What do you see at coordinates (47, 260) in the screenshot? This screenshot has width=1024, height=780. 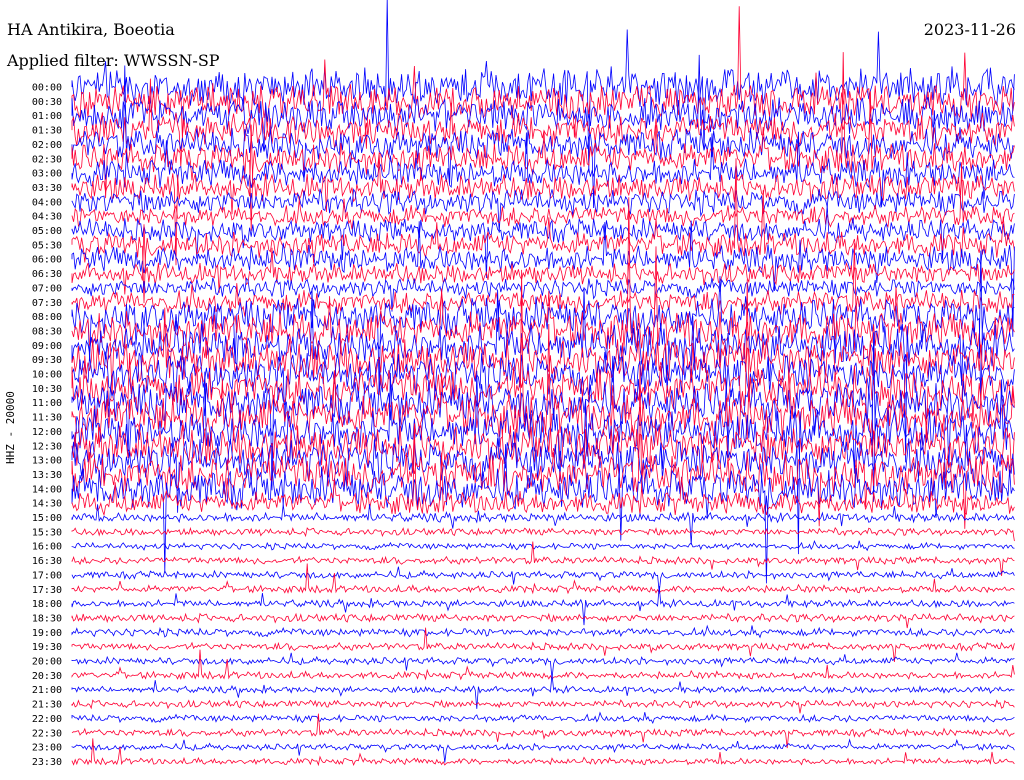 I see `row-label: 06:00` at bounding box center [47, 260].